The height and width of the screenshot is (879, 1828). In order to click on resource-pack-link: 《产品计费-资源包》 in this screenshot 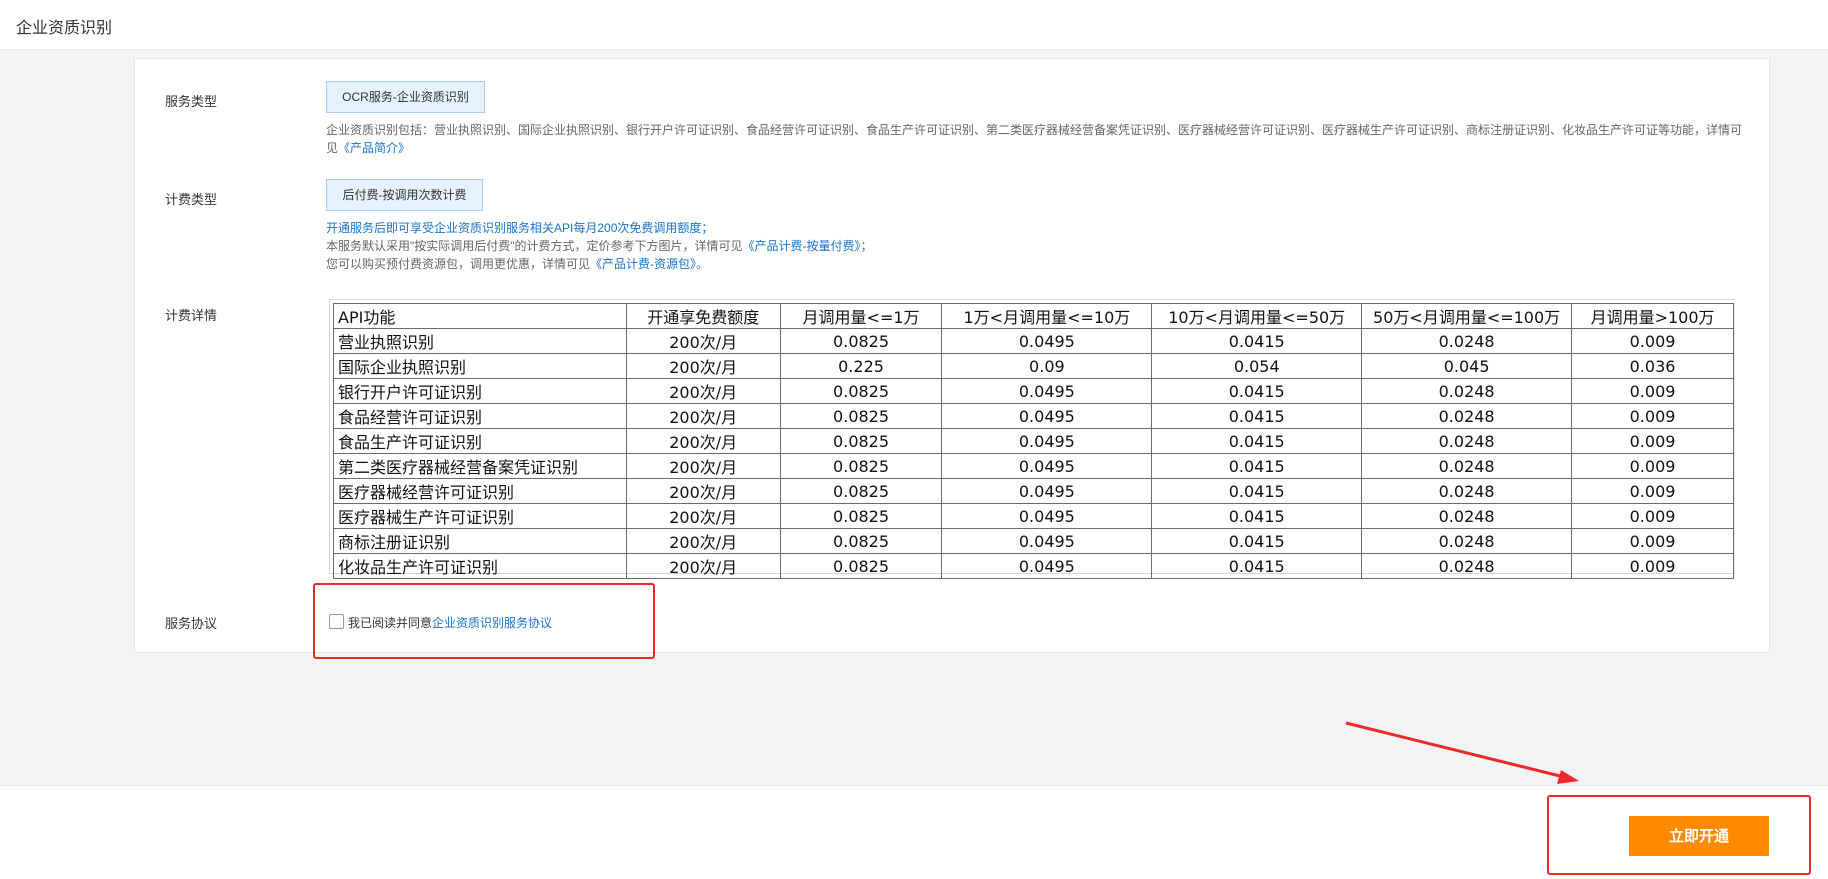, I will do `click(643, 264)`.